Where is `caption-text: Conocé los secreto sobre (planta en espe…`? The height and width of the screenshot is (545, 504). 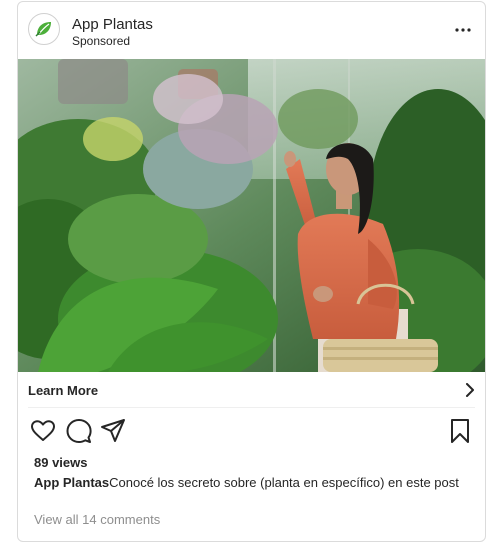 caption-text: Conocé los secreto sobre (planta en espe… is located at coordinates (284, 482).